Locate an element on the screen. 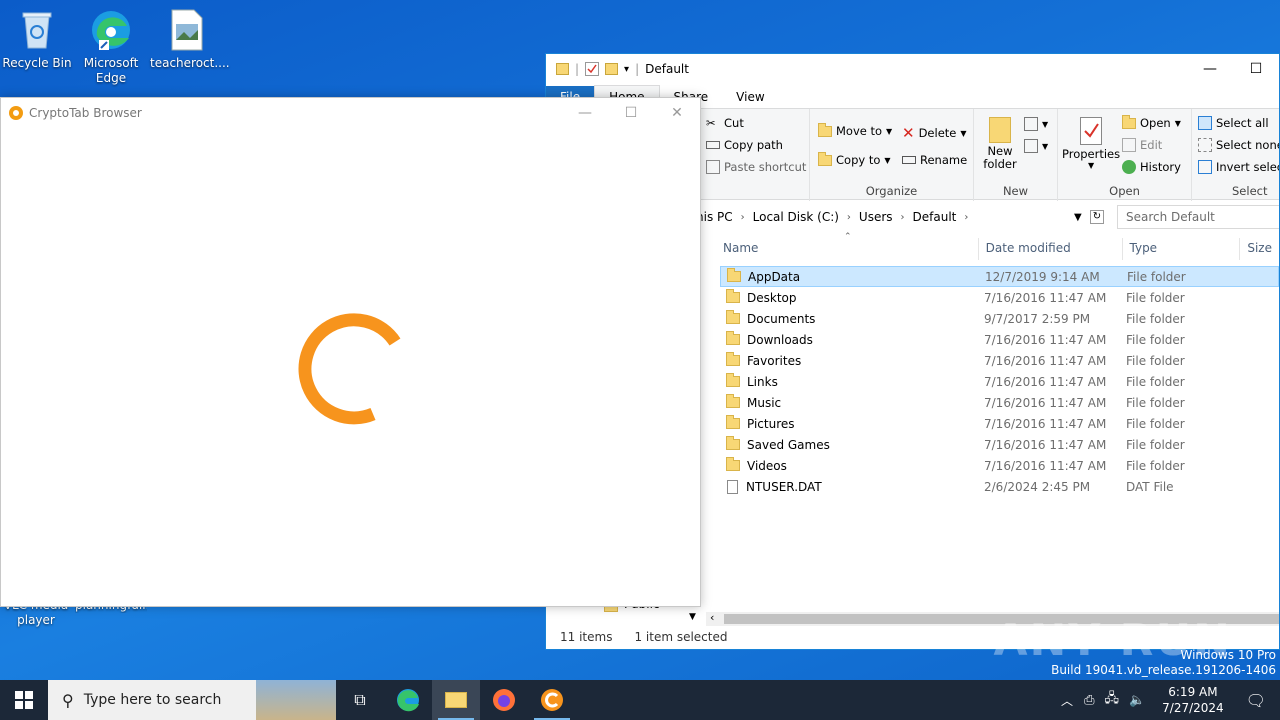  breadcrumb-item: Users is located at coordinates (876, 217).